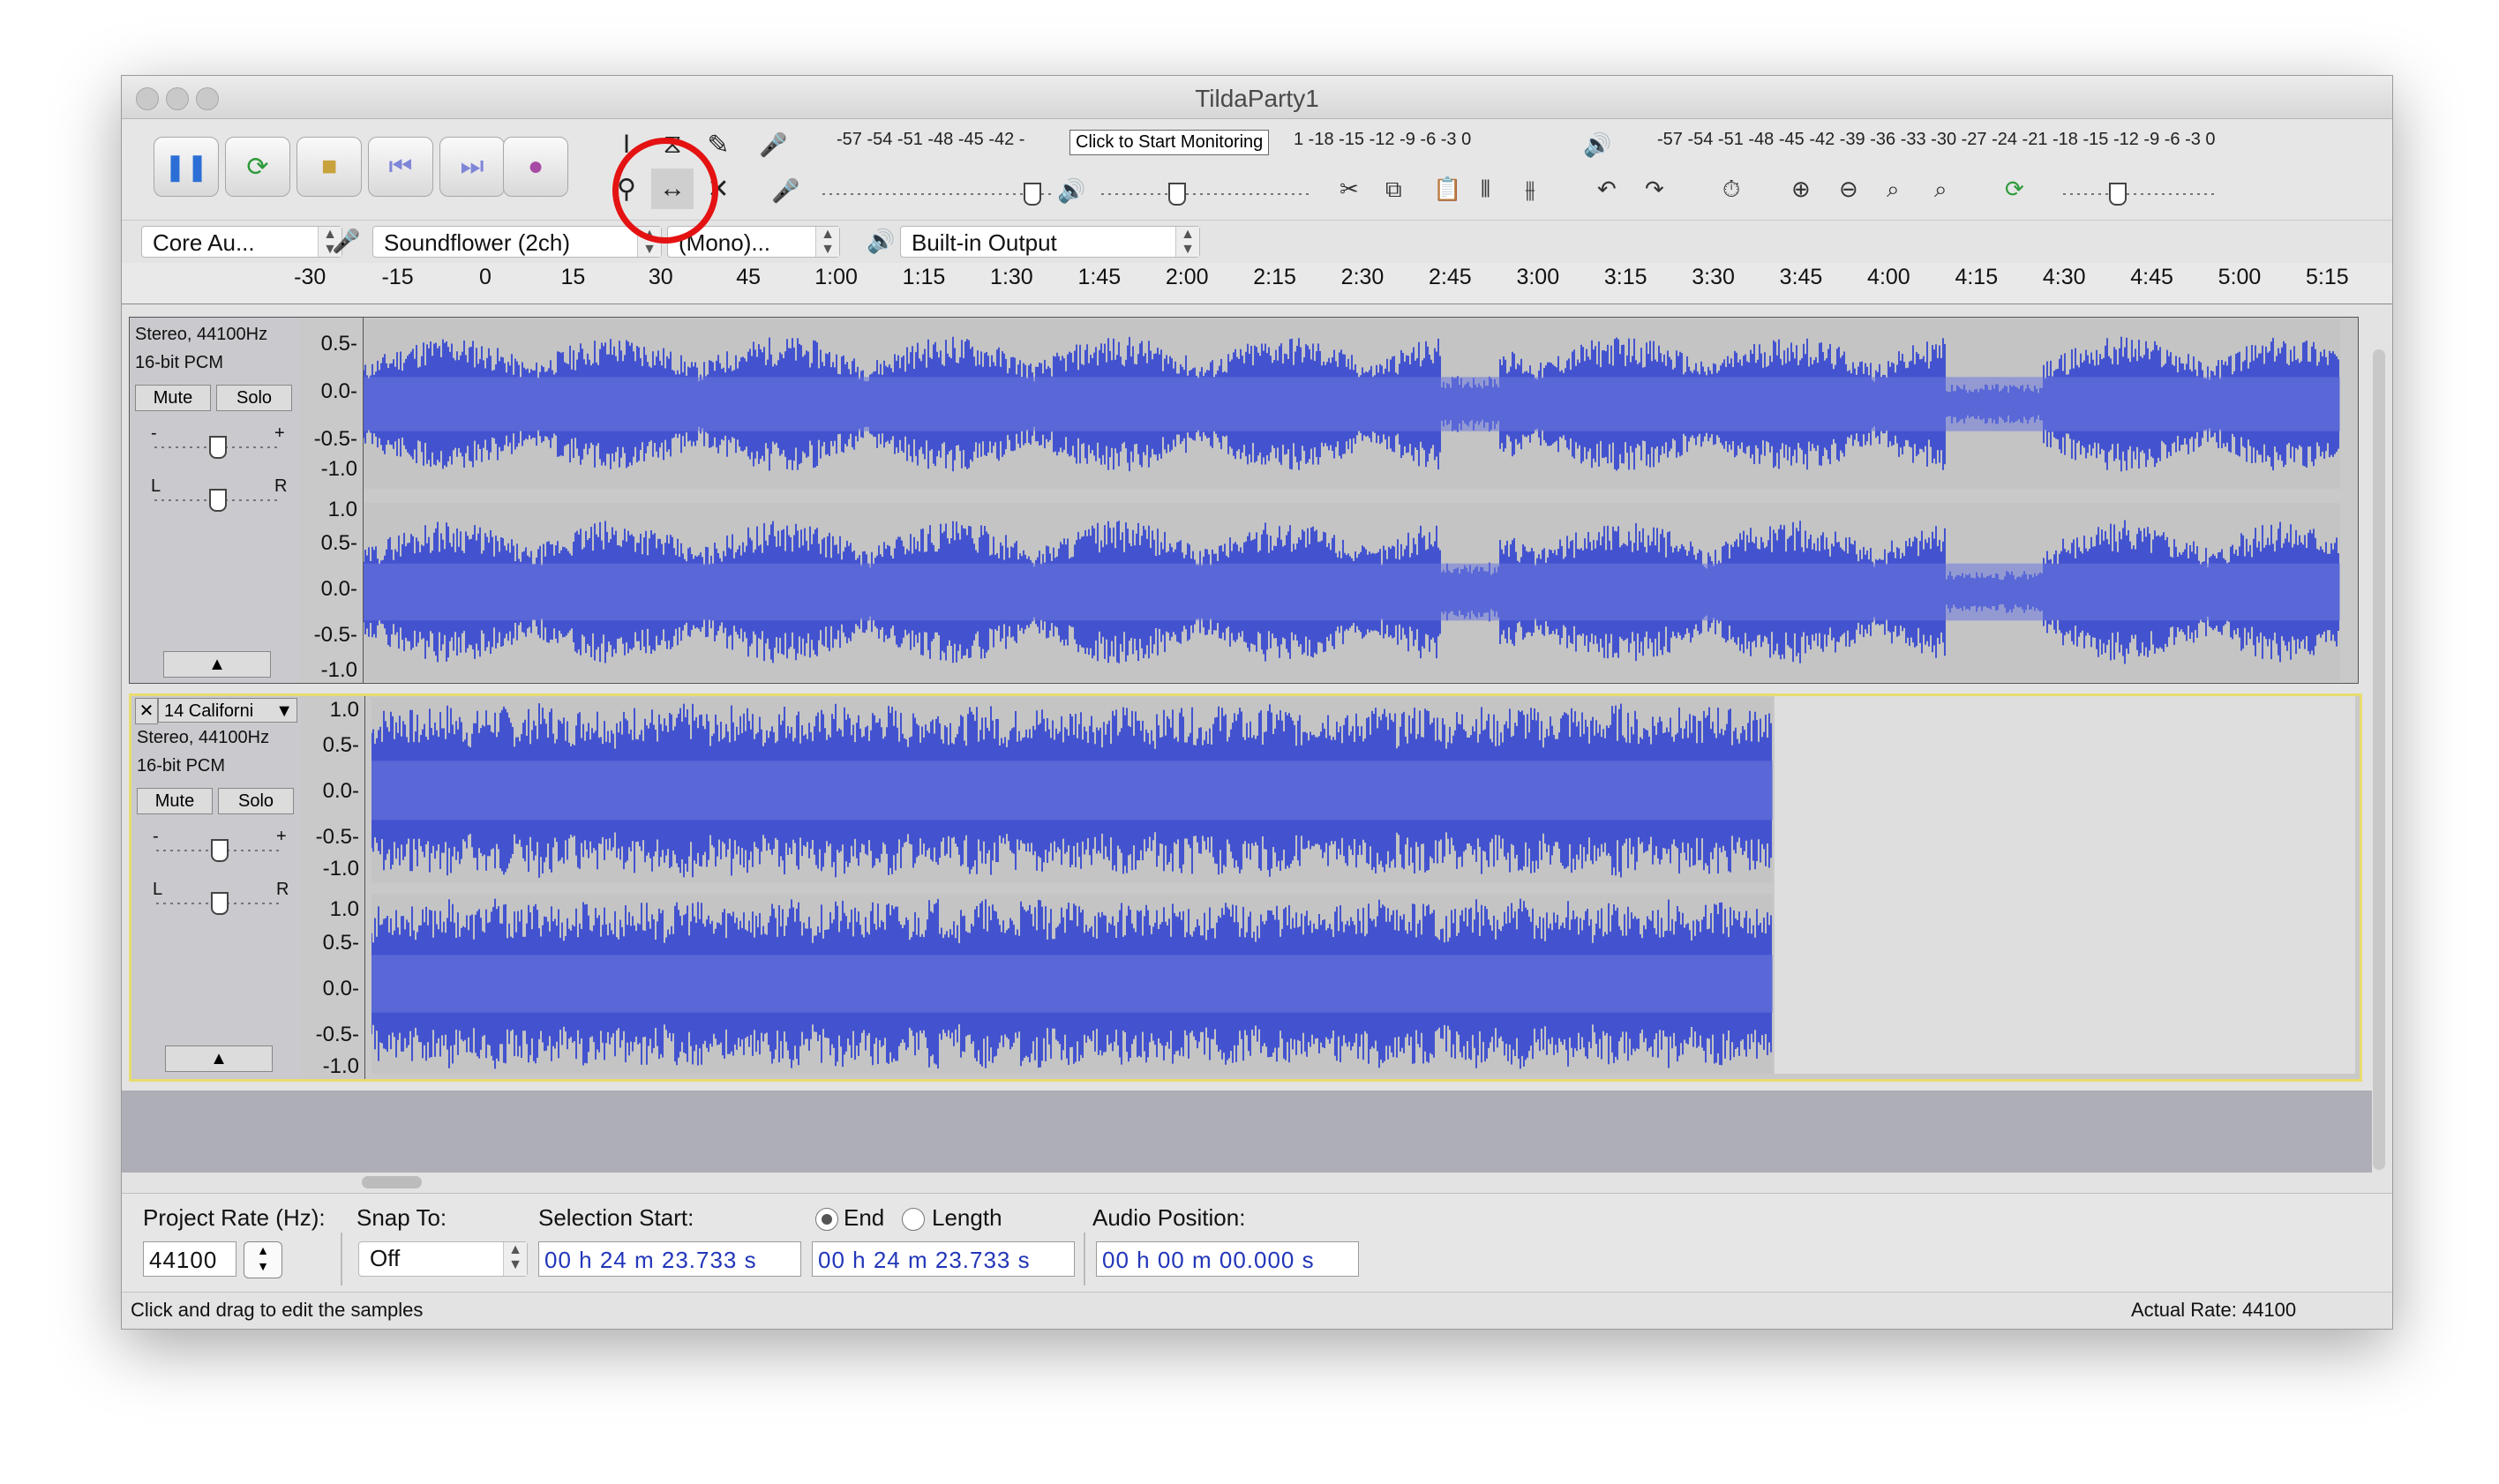  What do you see at coordinates (203, 737) in the screenshot?
I see `track-format-label: Stereo, 44100Hz` at bounding box center [203, 737].